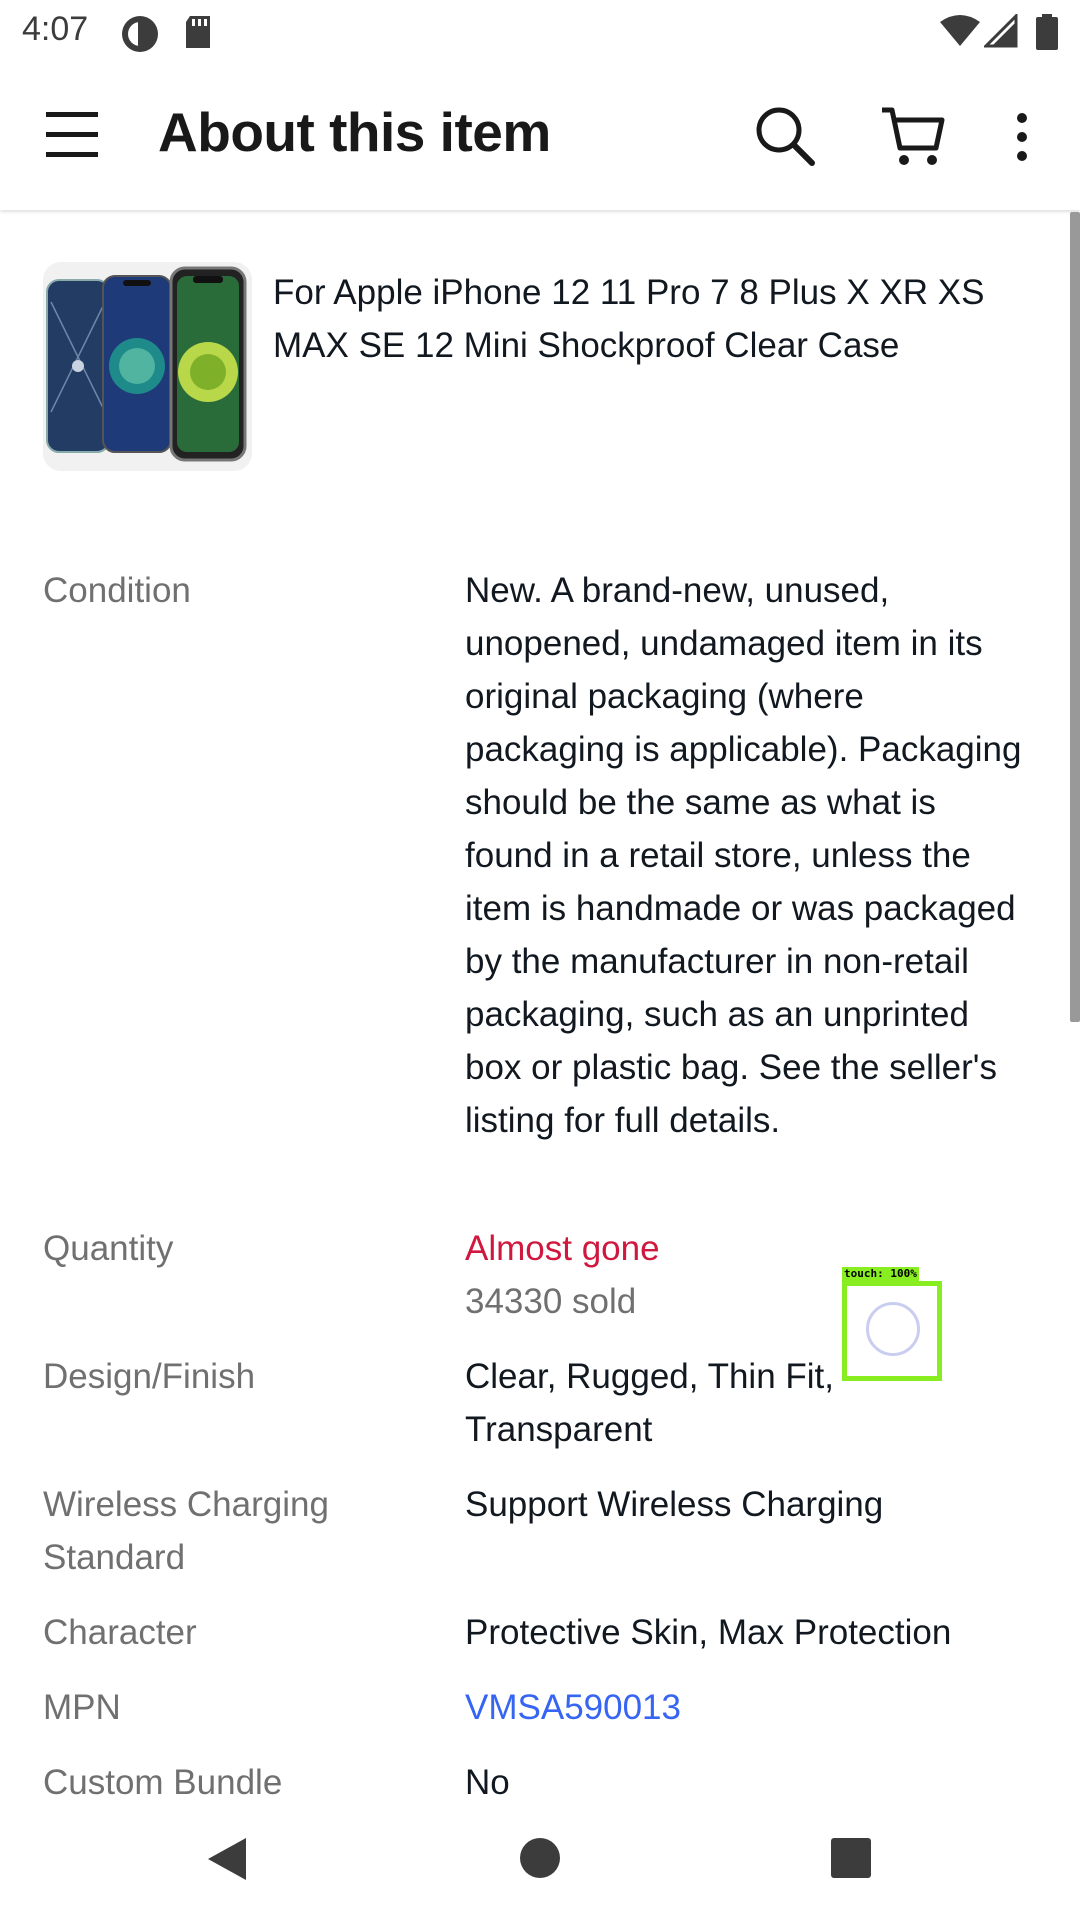 This screenshot has height=1920, width=1080. I want to click on touch-indicator-label: touch: 100%, so click(880, 1274).